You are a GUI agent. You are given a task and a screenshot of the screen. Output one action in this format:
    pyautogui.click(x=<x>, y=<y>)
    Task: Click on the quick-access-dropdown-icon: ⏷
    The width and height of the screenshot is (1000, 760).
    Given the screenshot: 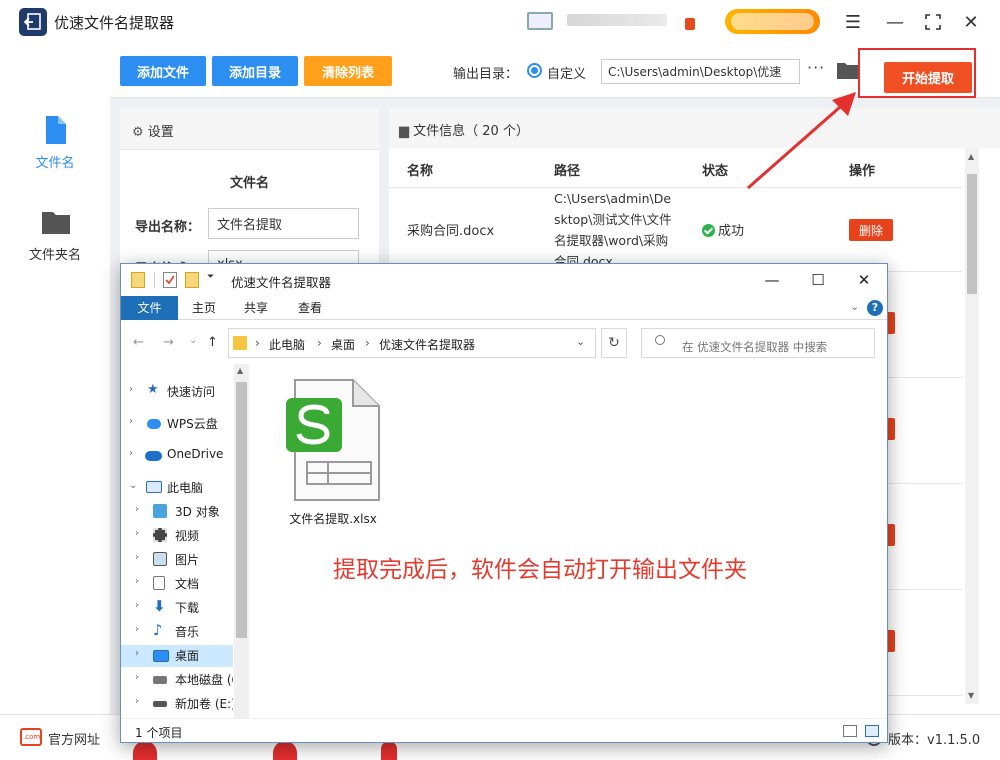 What is the action you would take?
    pyautogui.click(x=214, y=280)
    